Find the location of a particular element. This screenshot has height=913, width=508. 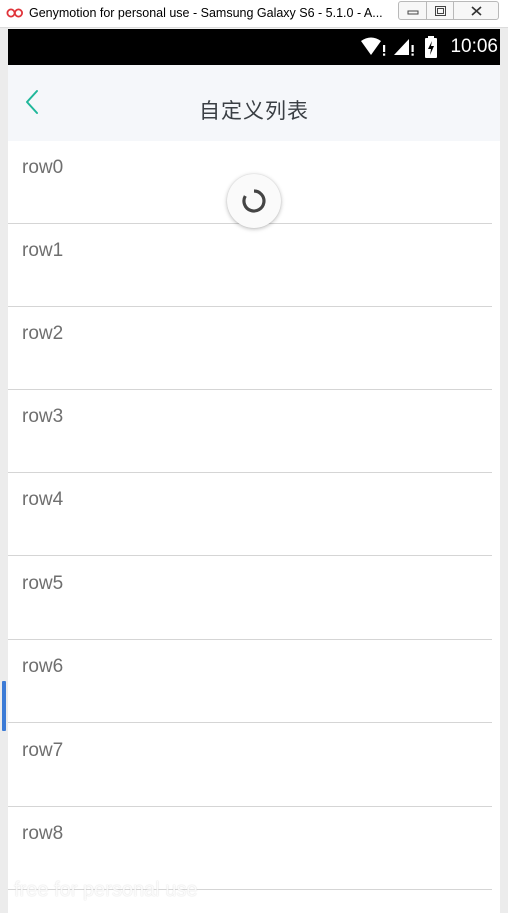

emulator-frame-right is located at coordinates (504, 470).